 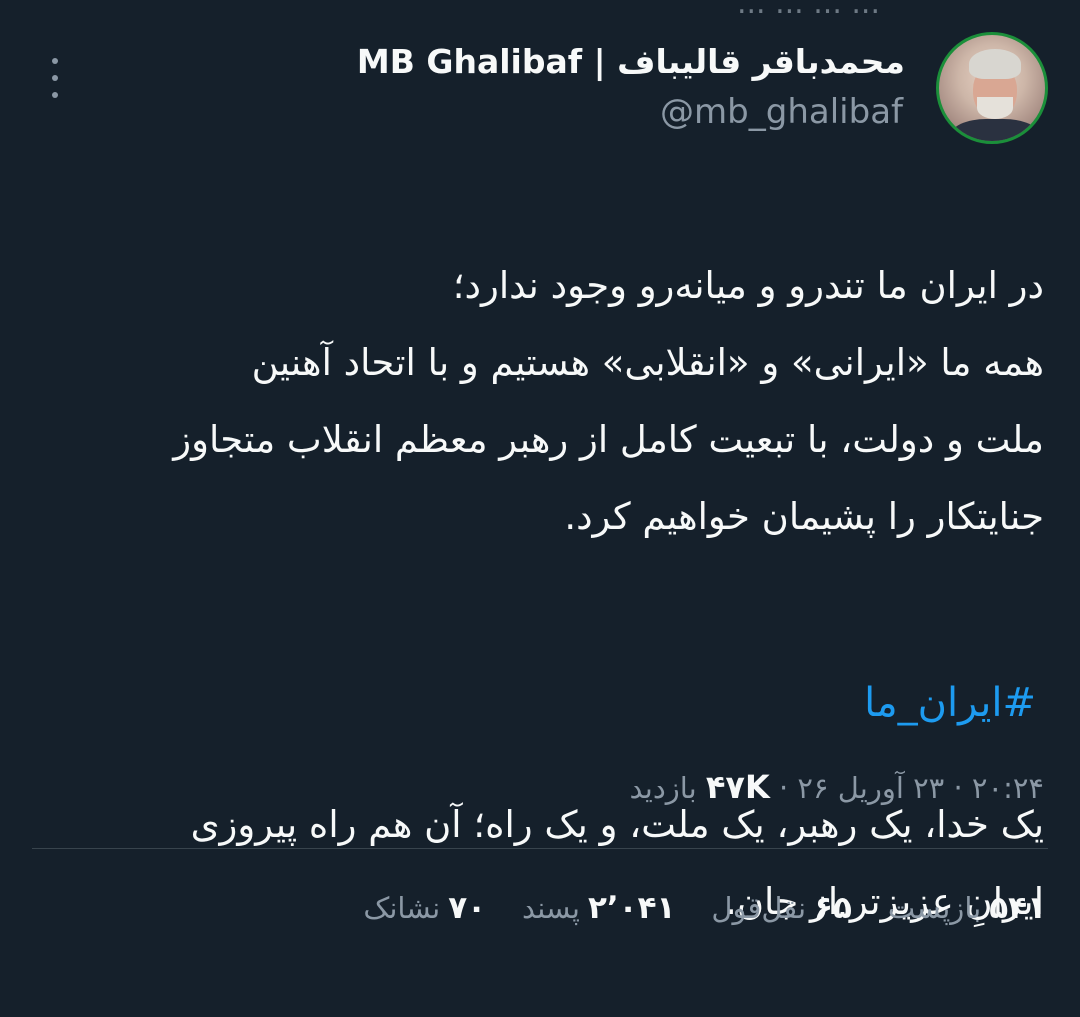 What do you see at coordinates (992, 88) in the screenshot?
I see `avatar` at bounding box center [992, 88].